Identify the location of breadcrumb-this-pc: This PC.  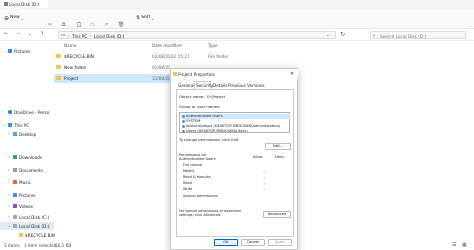
(79, 36).